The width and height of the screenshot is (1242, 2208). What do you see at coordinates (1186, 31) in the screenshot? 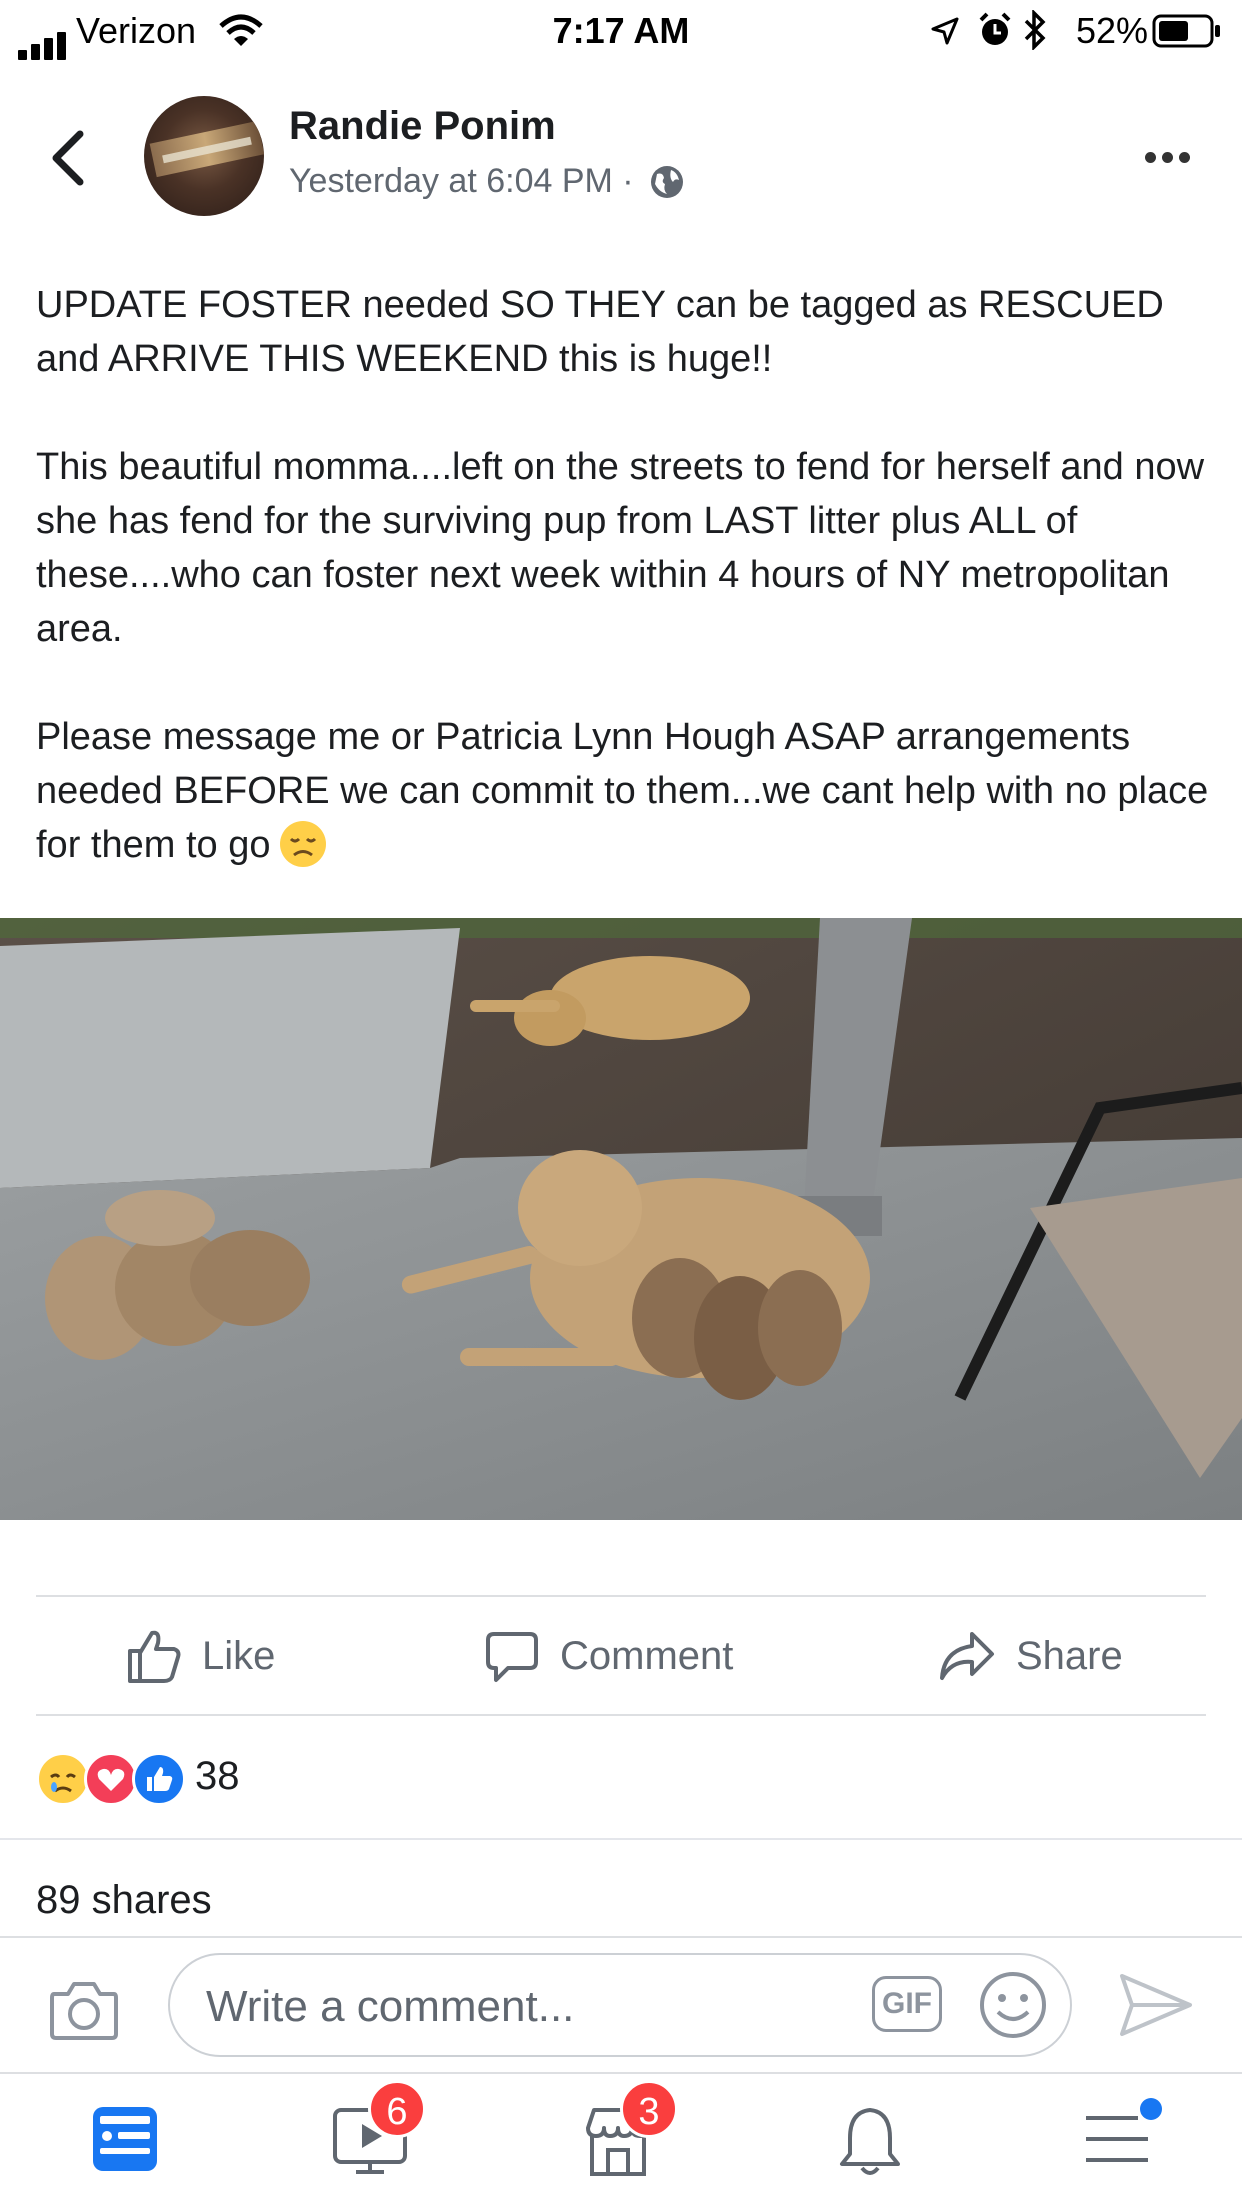
I see `battery-icon` at bounding box center [1186, 31].